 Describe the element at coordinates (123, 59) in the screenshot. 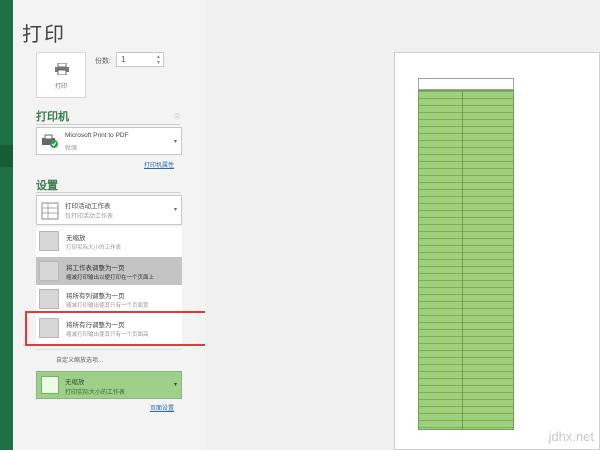

I see `copies-value: 1` at that location.